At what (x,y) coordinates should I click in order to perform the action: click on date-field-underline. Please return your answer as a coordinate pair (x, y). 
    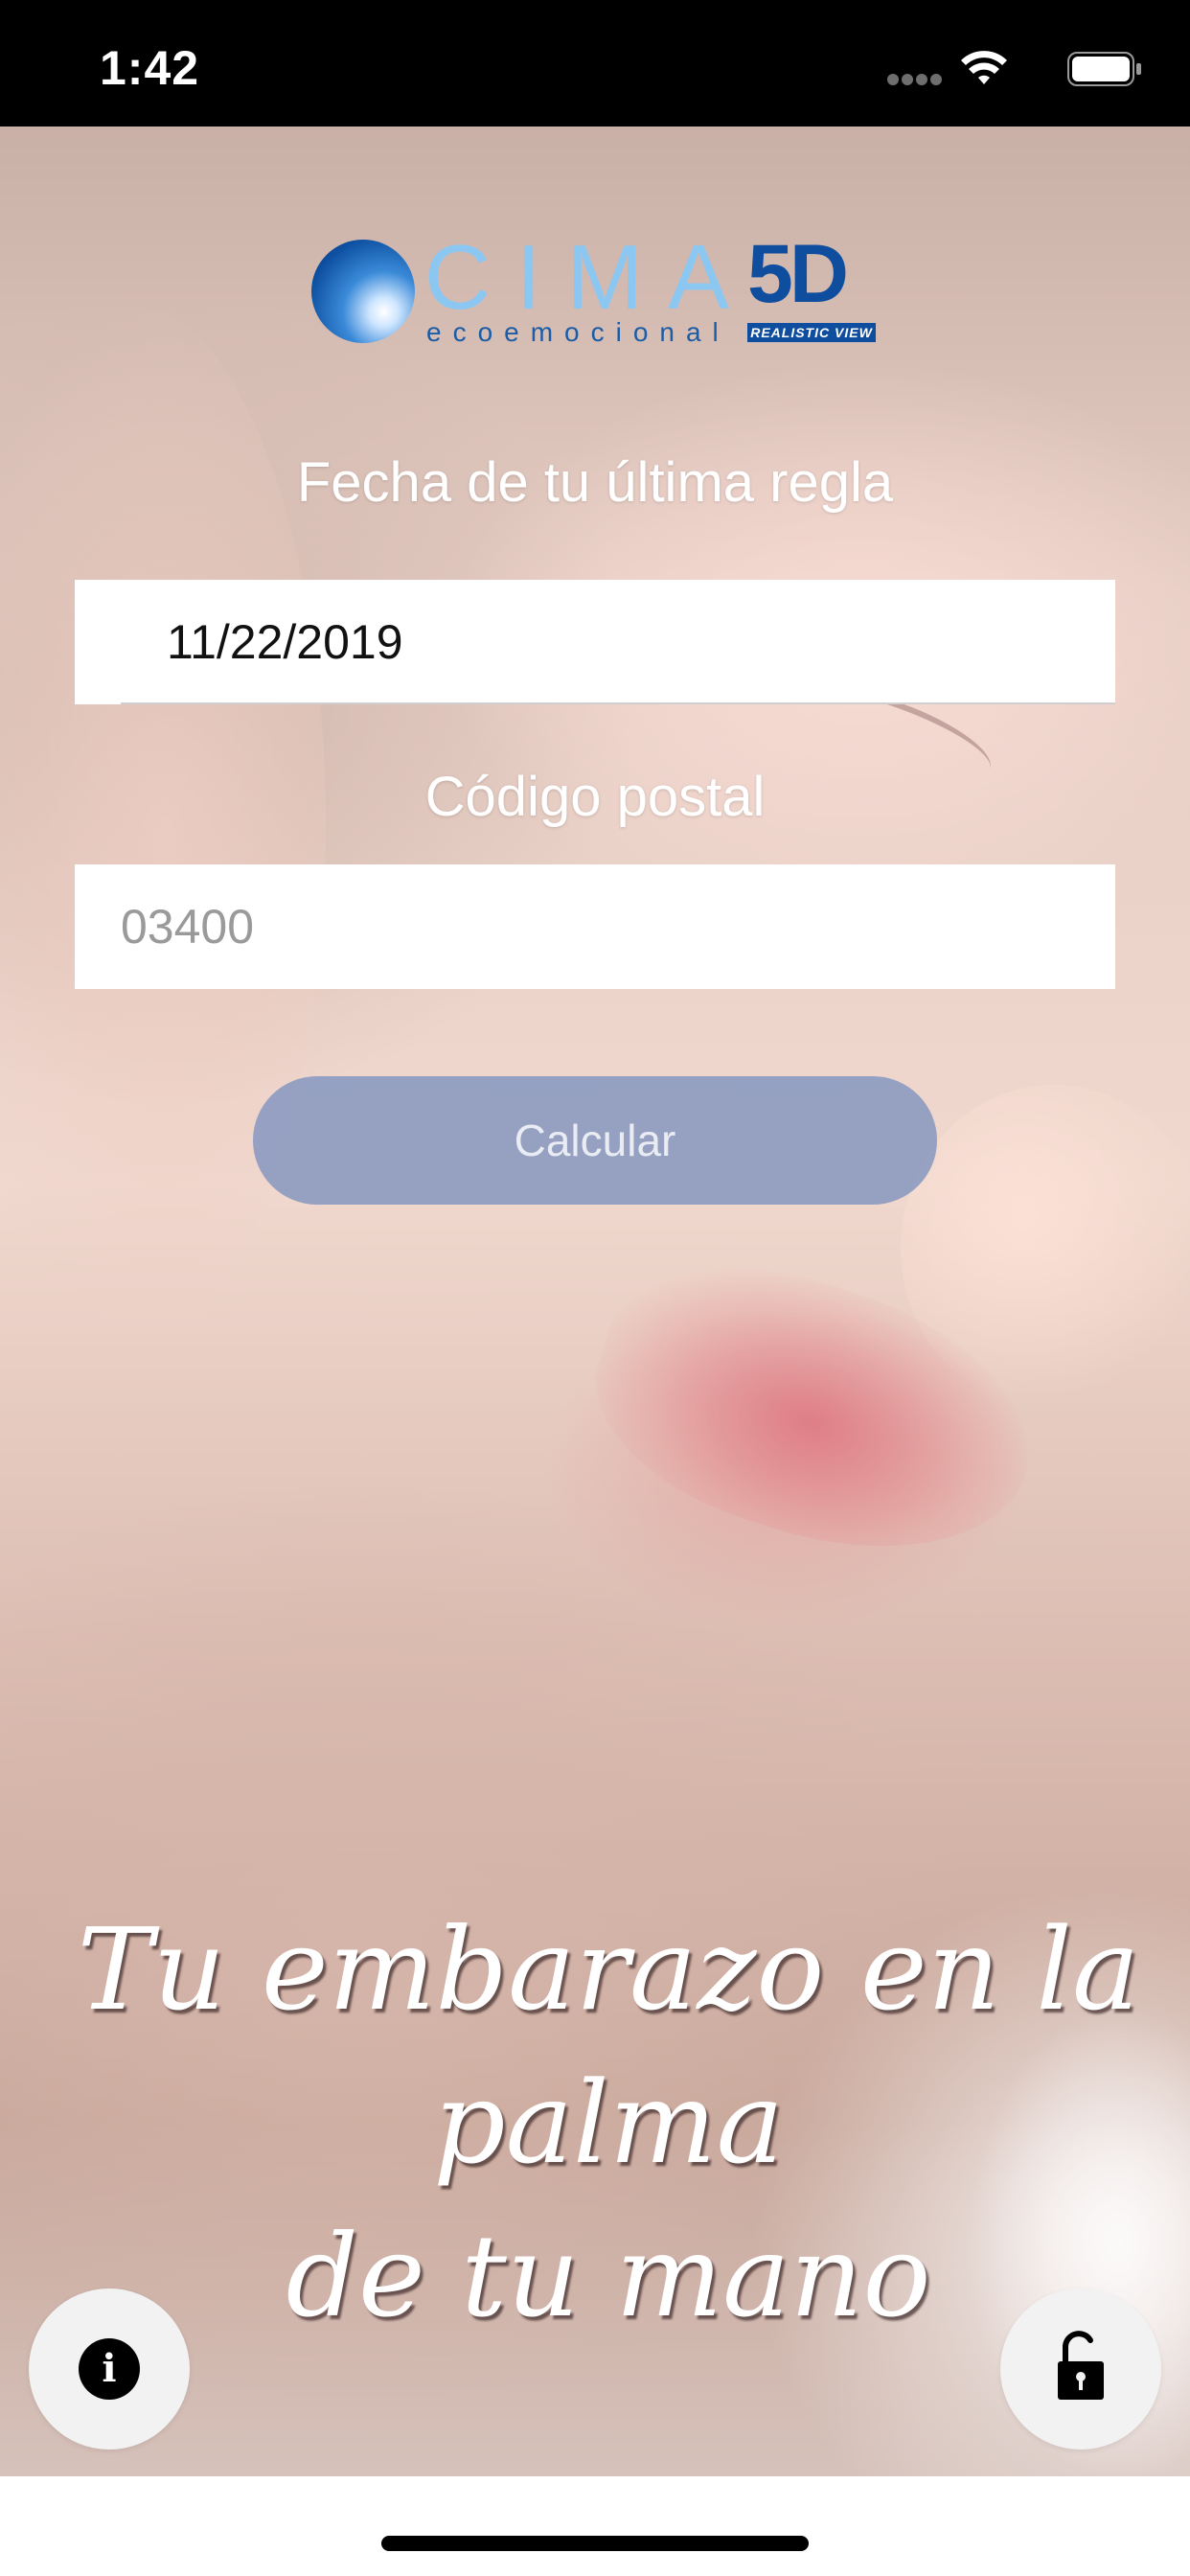
    Looking at the image, I should click on (618, 703).